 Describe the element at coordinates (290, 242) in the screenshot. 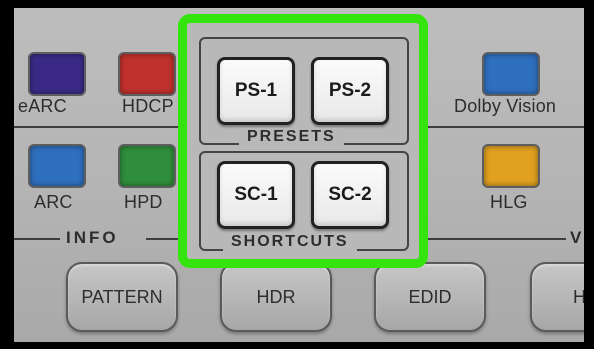

I see `shortcuts-label: SHORTCUTS` at that location.